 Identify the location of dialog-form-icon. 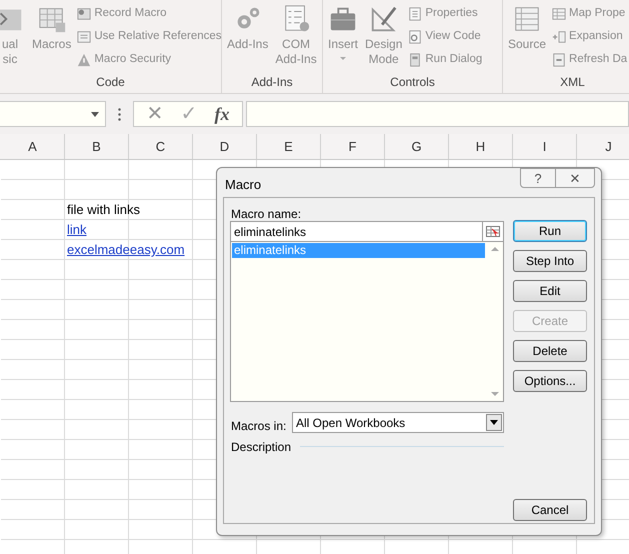
(415, 60).